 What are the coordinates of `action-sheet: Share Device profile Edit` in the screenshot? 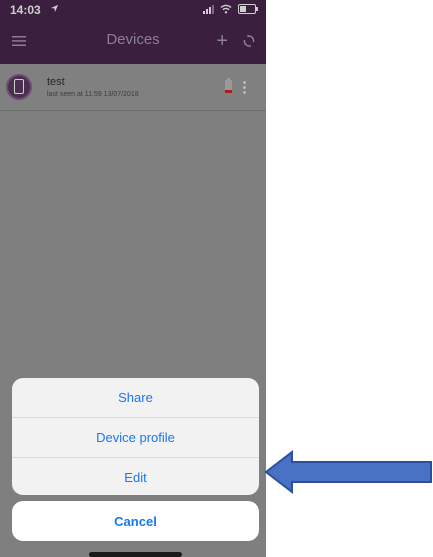 It's located at (135, 436).